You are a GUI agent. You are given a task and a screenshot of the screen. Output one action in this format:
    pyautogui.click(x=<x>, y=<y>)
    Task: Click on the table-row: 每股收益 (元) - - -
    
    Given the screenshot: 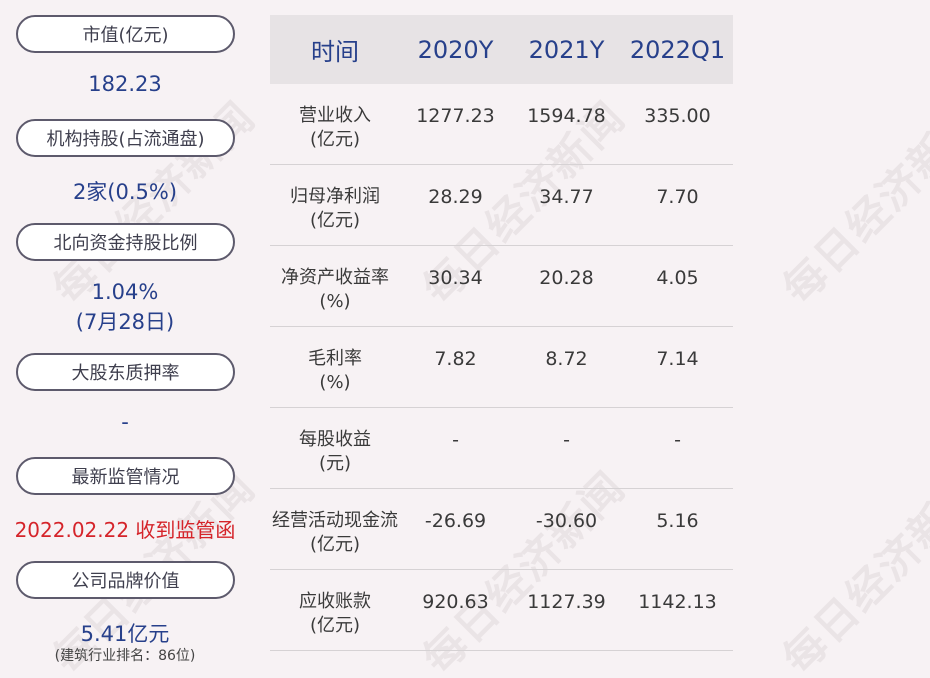 What is the action you would take?
    pyautogui.click(x=501, y=448)
    